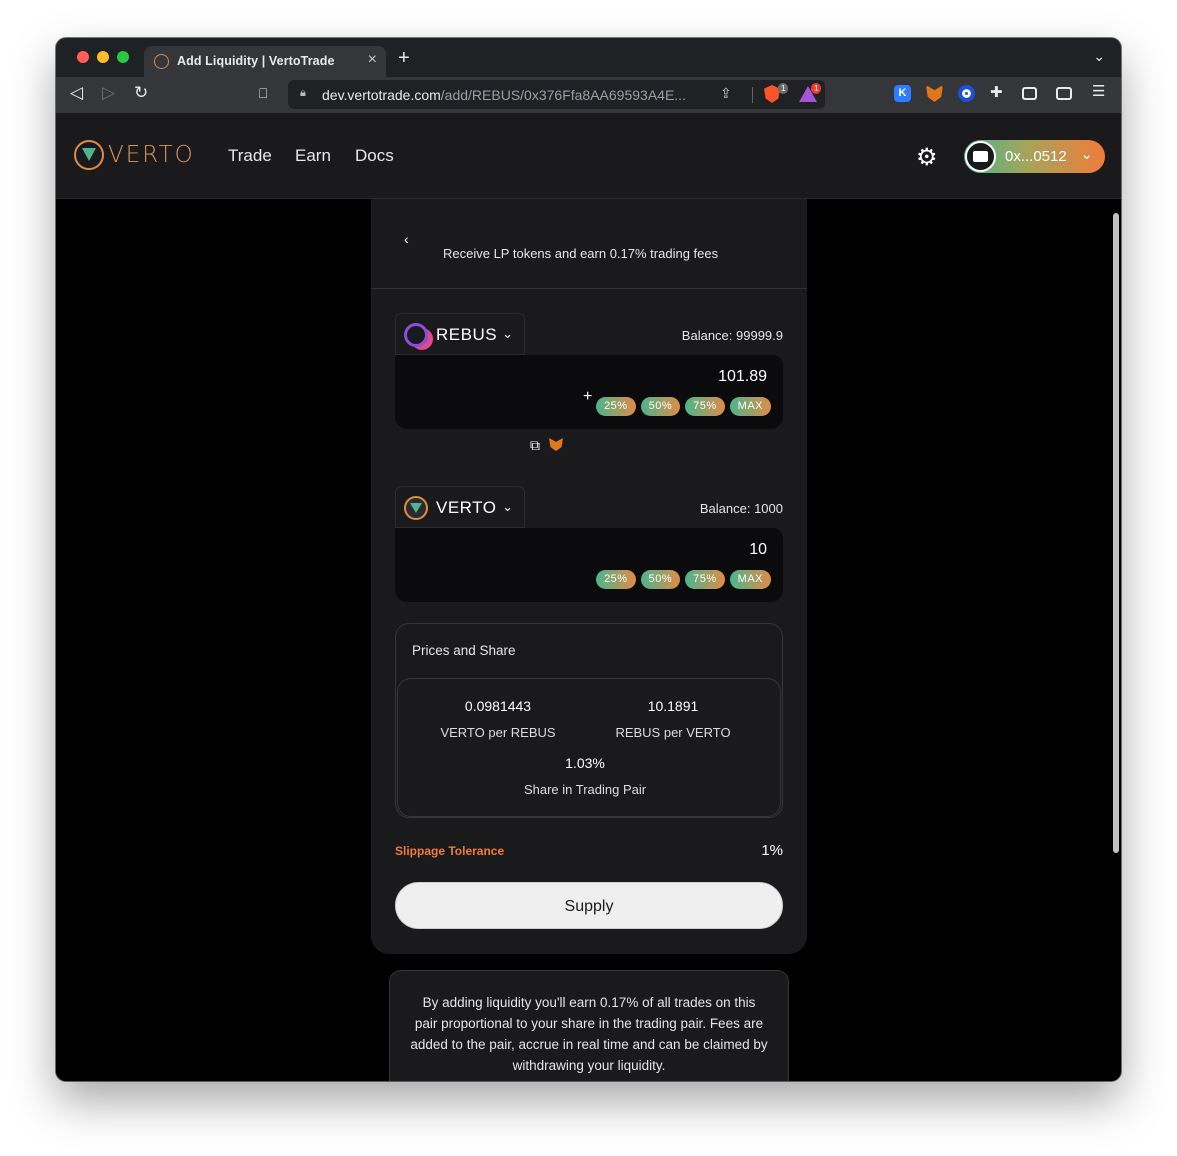  What do you see at coordinates (76, 93) in the screenshot?
I see `back-arrow-icon: ◁` at bounding box center [76, 93].